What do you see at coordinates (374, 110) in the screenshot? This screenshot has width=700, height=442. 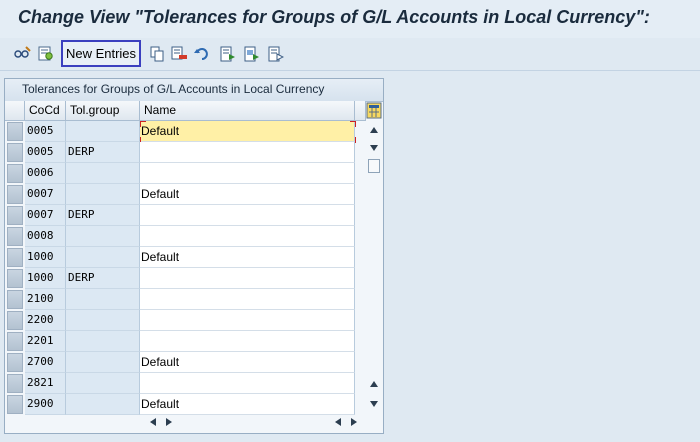 I see `table-settings-icon` at bounding box center [374, 110].